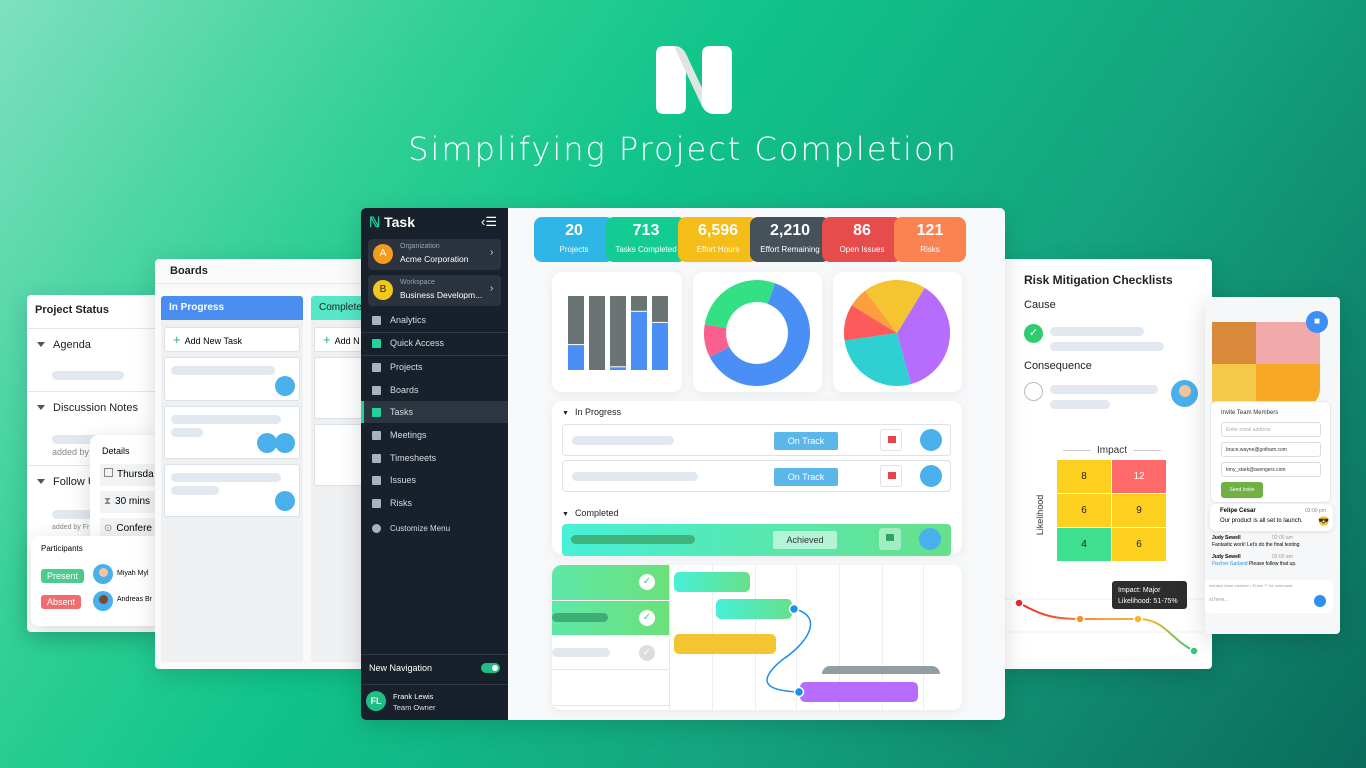  What do you see at coordinates (434, 458) in the screenshot?
I see `sidebar-item-timesheets: Timesheets` at bounding box center [434, 458].